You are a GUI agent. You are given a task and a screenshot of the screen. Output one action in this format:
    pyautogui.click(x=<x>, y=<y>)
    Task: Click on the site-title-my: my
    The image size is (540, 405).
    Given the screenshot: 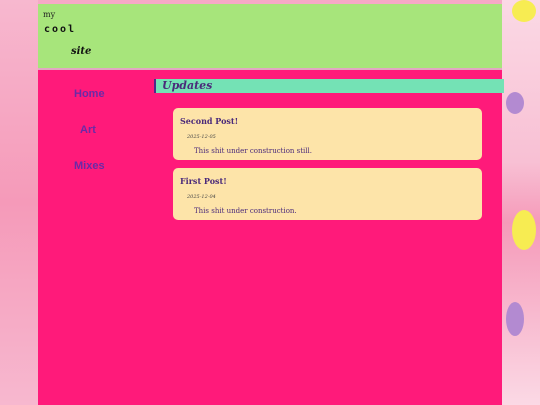 What is the action you would take?
    pyautogui.click(x=49, y=14)
    